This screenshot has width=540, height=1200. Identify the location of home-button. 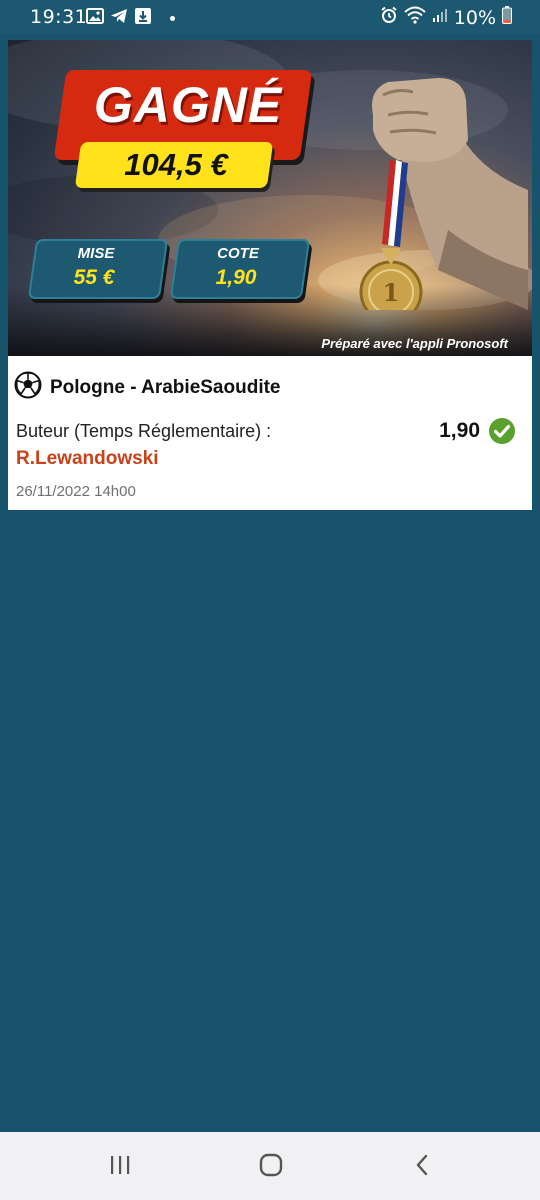
(271, 1167).